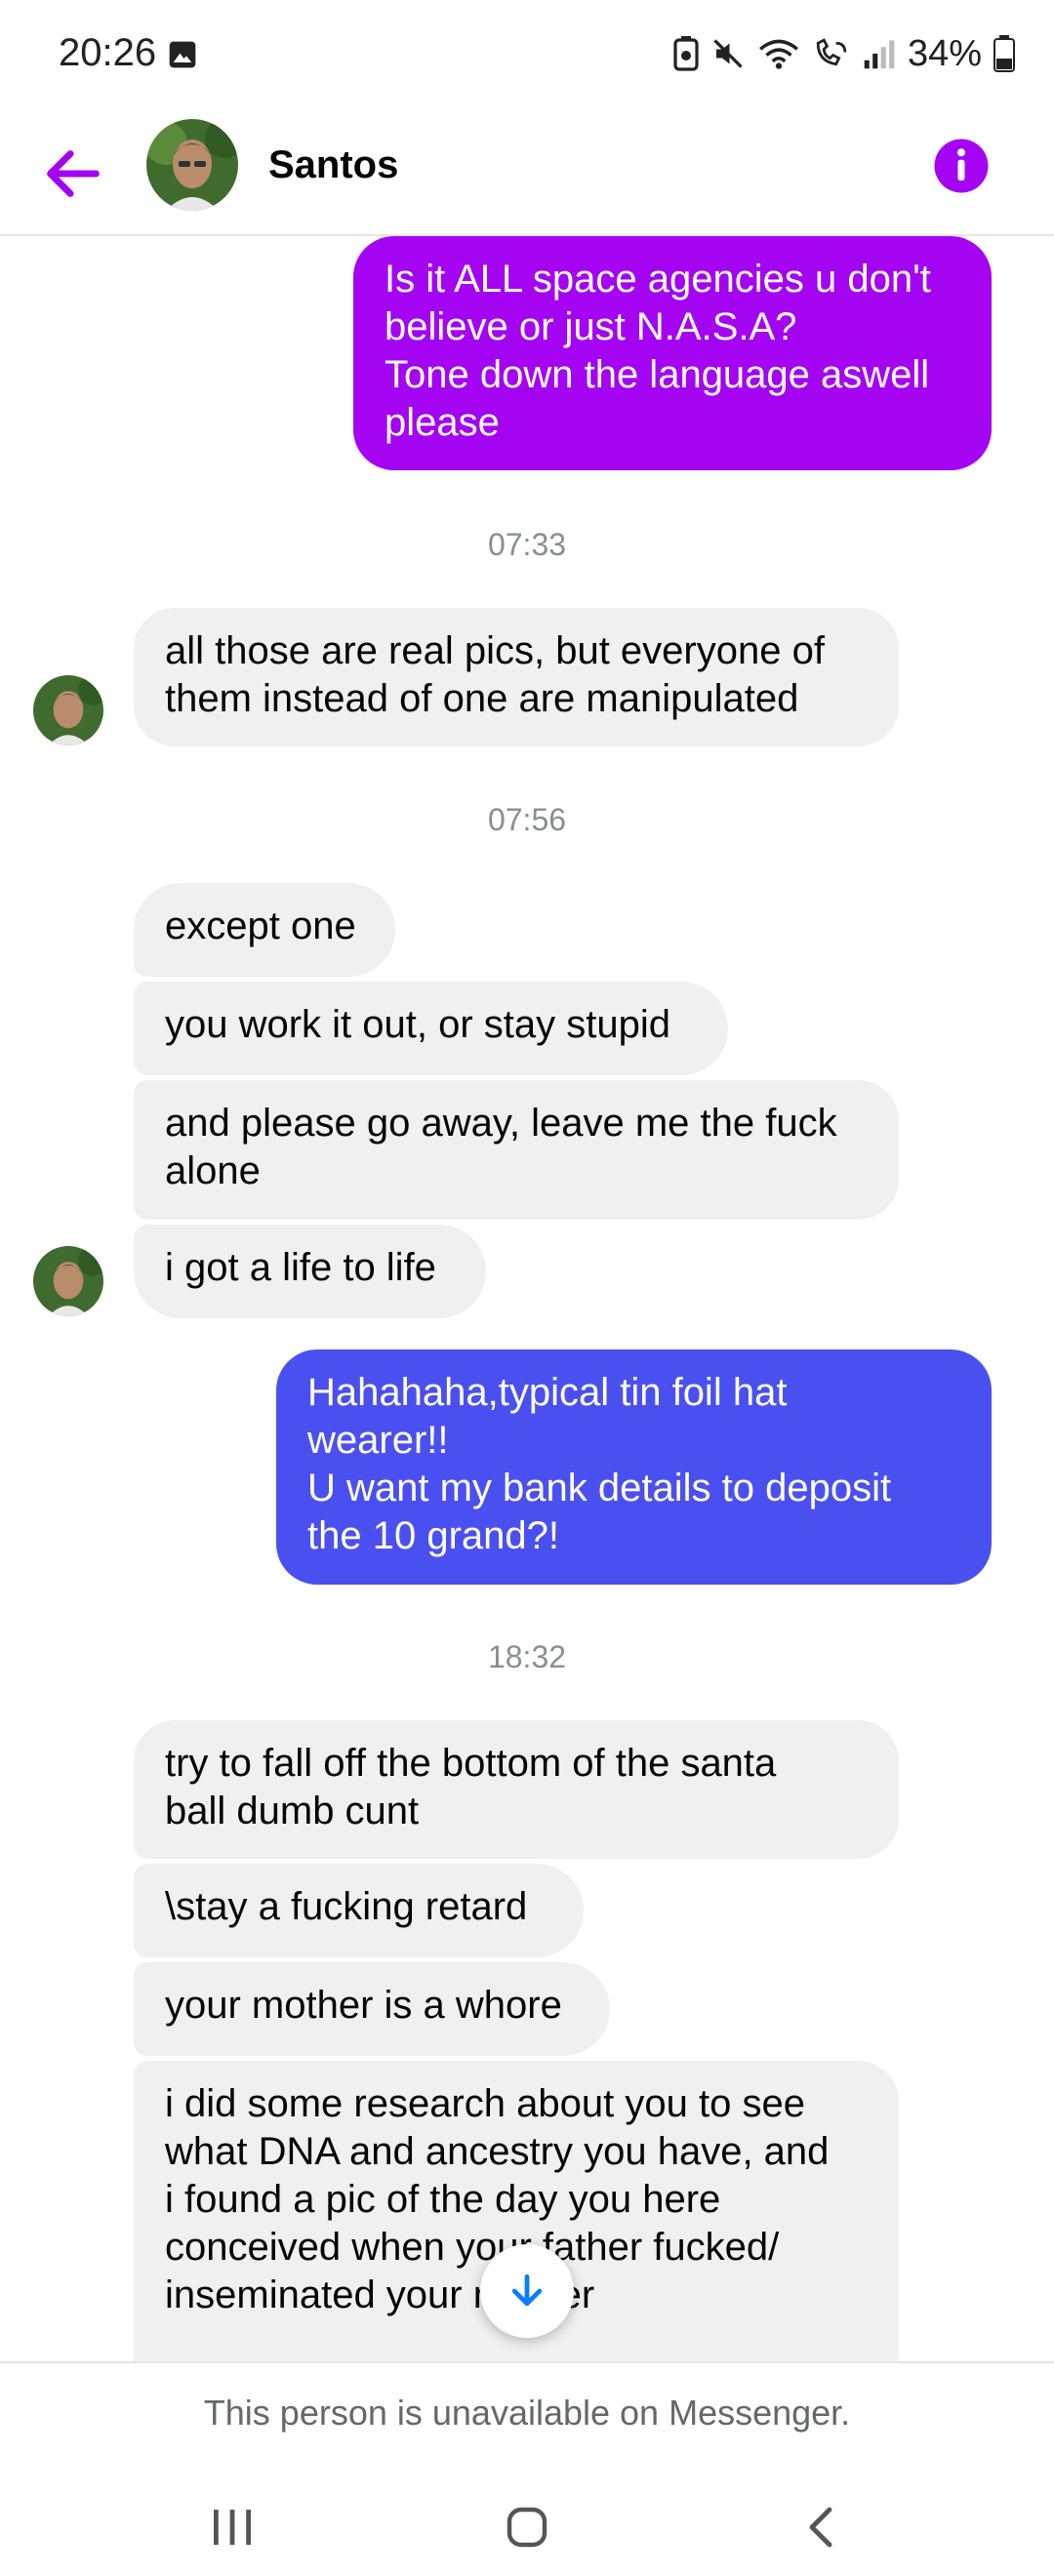  What do you see at coordinates (333, 165) in the screenshot?
I see `contact-name: Santos` at bounding box center [333, 165].